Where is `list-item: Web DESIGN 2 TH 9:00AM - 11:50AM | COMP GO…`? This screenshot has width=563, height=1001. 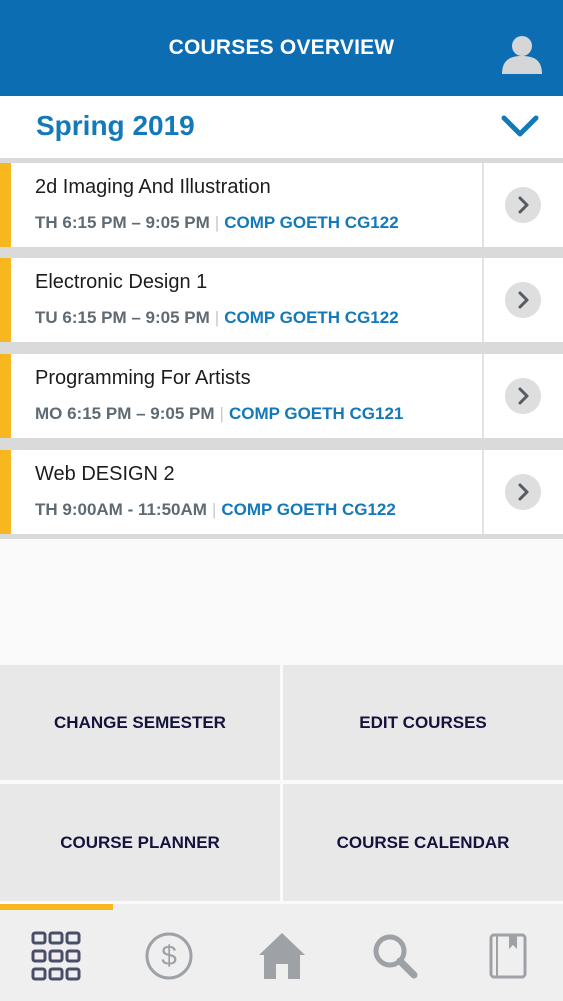 list-item: Web DESIGN 2 TH 9:00AM - 11:50AM | COMP GO… is located at coordinates (281, 492).